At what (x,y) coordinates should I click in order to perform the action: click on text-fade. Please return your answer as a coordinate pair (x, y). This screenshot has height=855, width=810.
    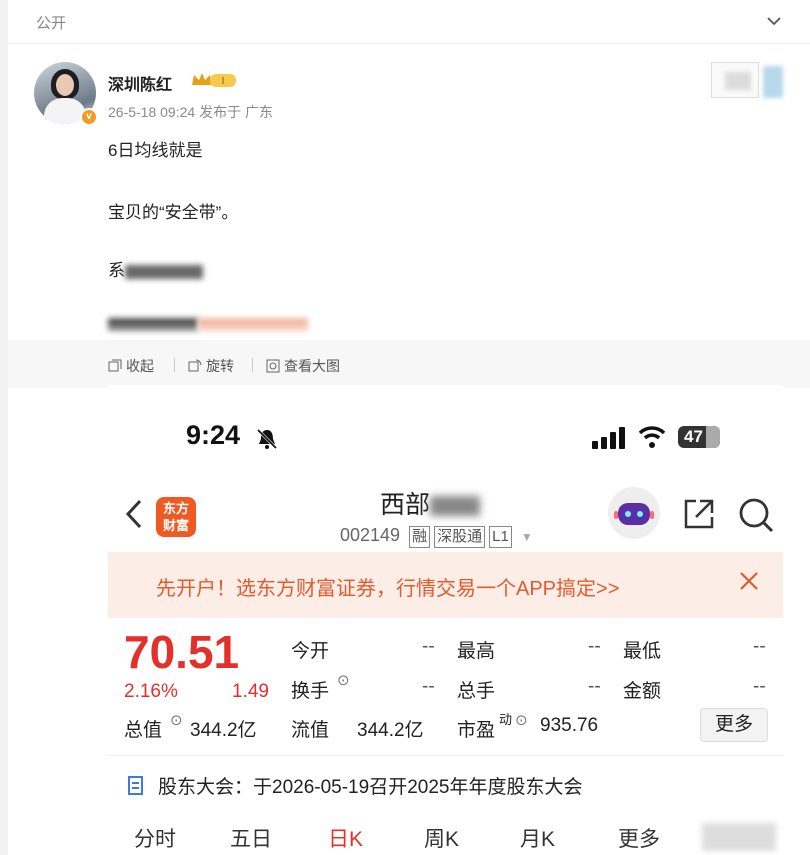
    Looking at the image, I should click on (409, 332).